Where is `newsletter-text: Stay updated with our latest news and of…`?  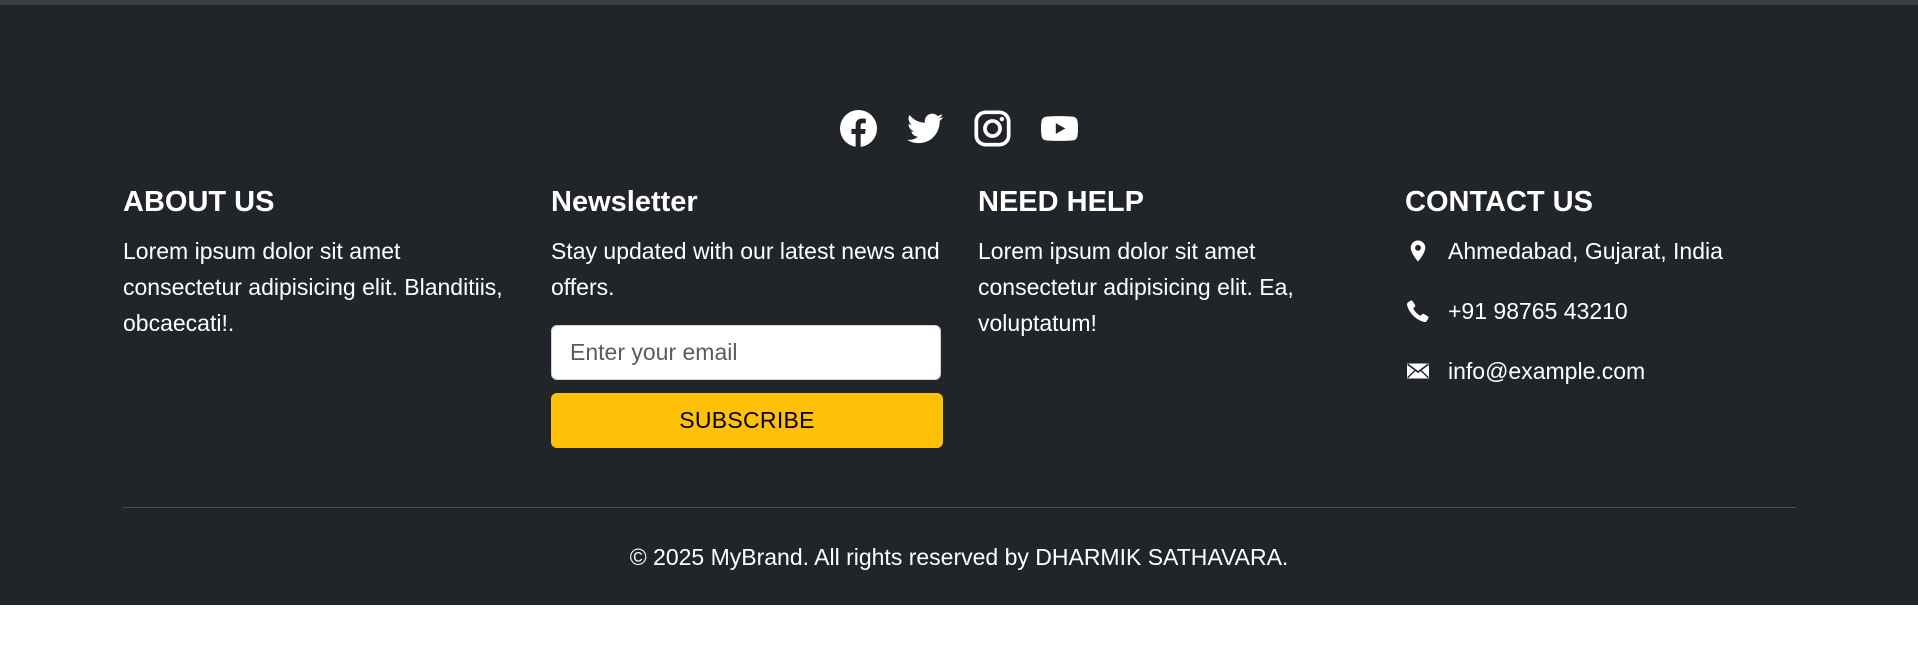
newsletter-text: Stay updated with our latest news and of… is located at coordinates (745, 269).